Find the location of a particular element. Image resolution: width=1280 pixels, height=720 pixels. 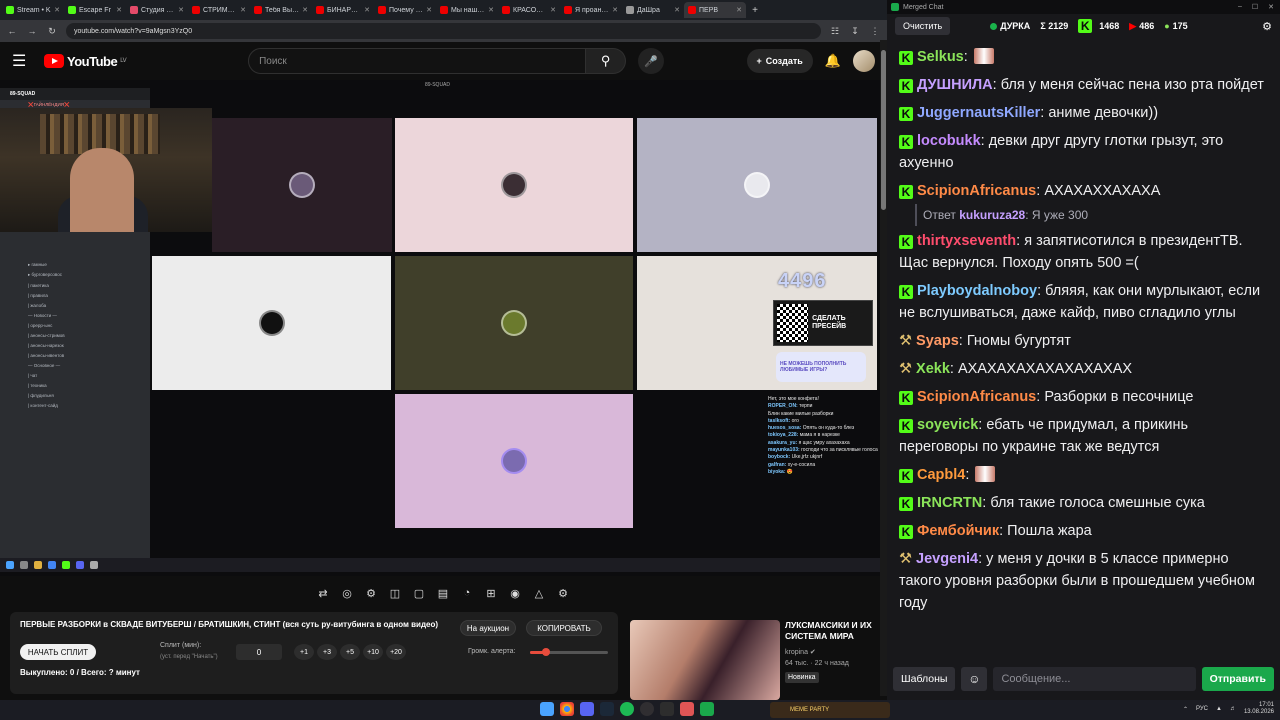

browser-tab: Stream • K ✕ is located at coordinates (33, 10).